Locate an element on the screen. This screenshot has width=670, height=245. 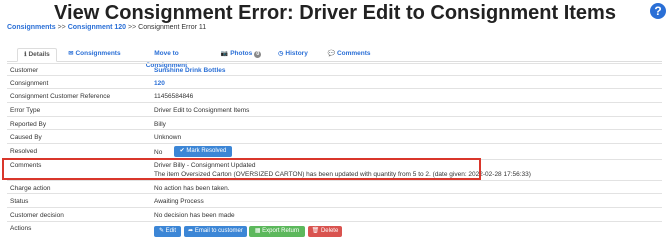
trash-icon: 🗑 is located at coordinates (316, 231).